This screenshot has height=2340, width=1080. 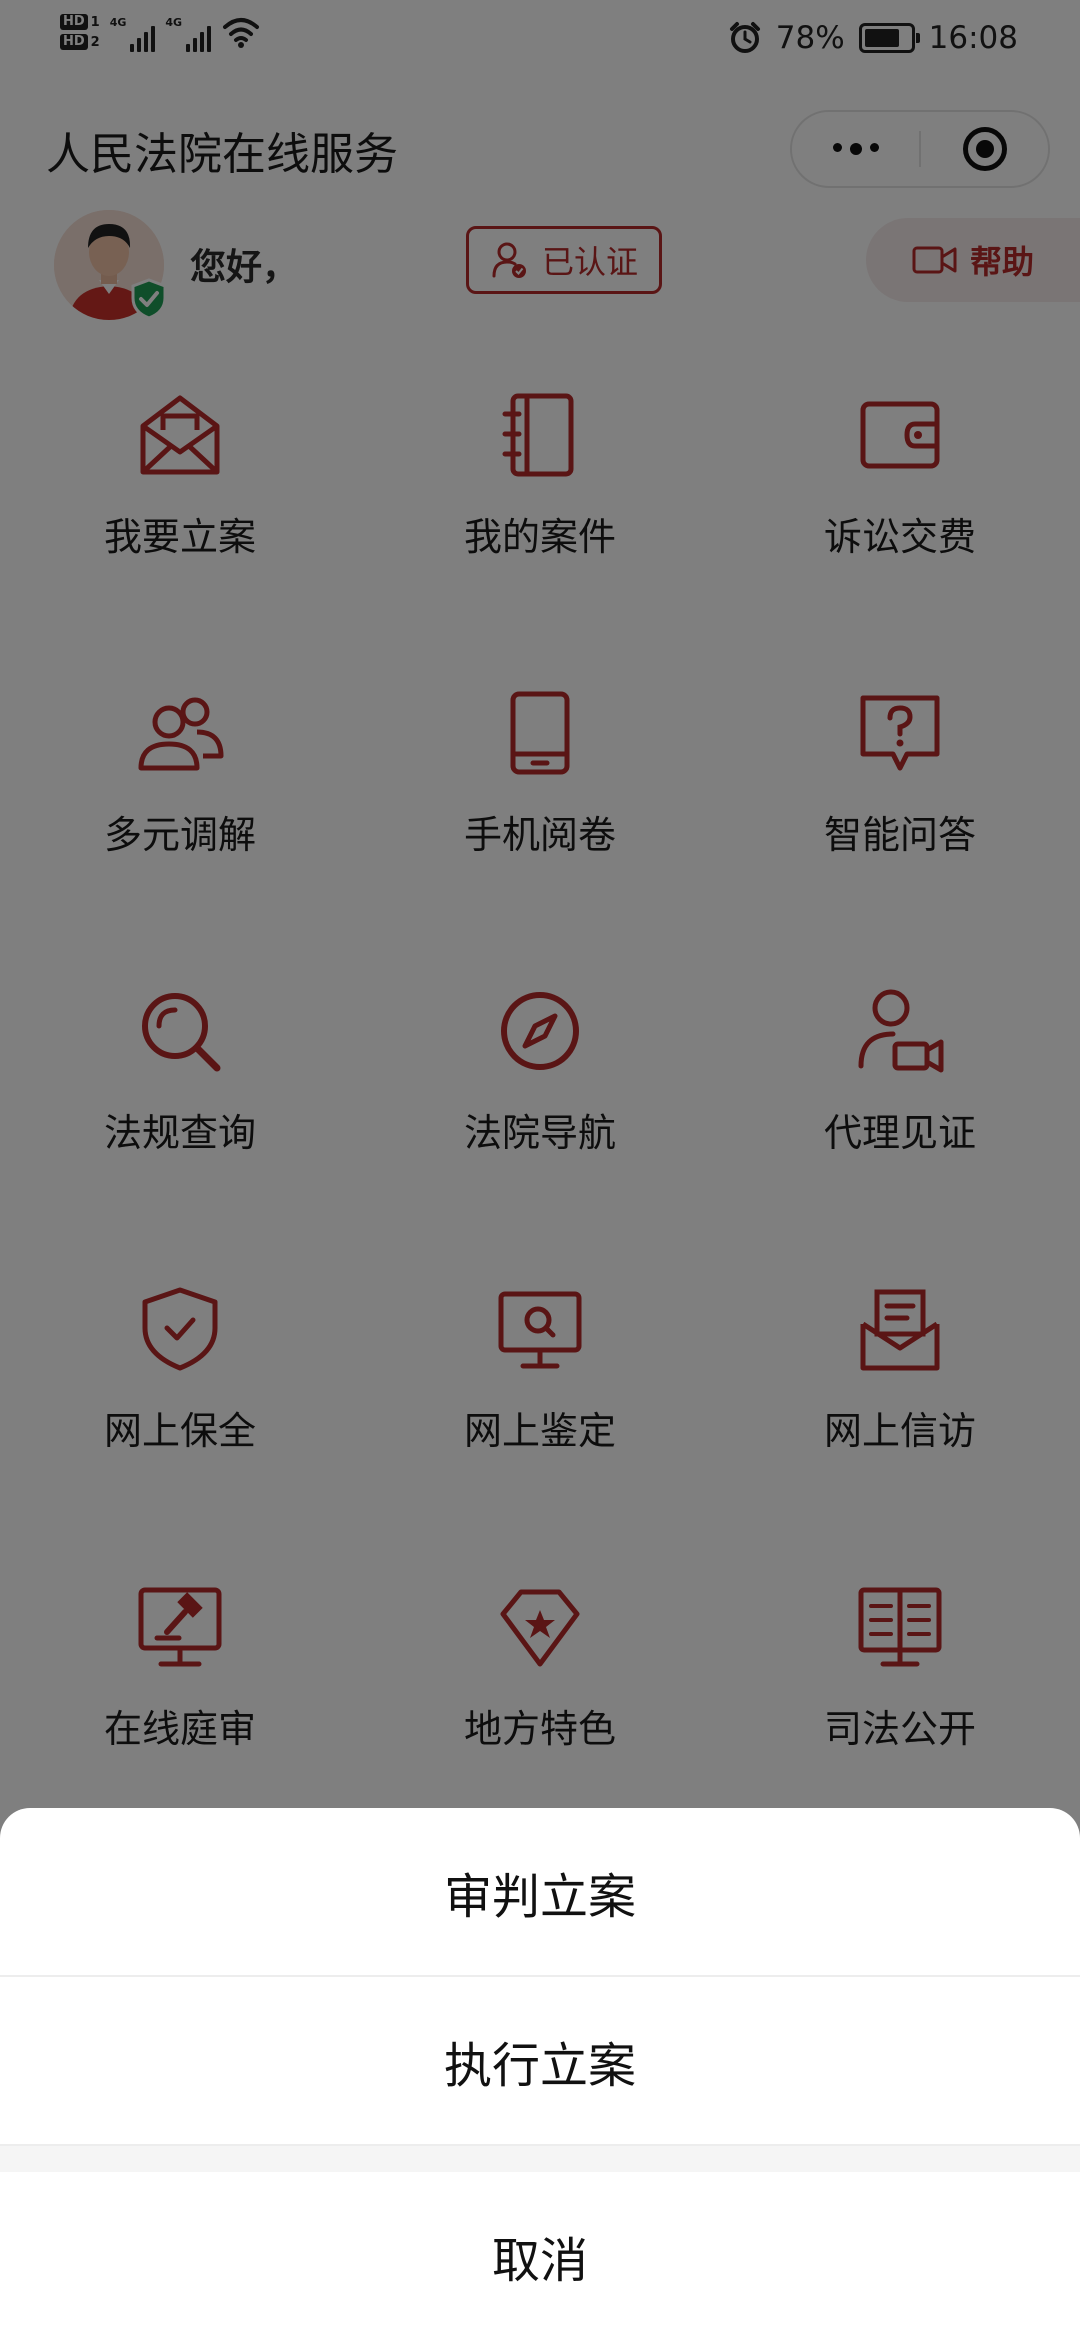 I want to click on sheet-separator, so click(x=540, y=2159).